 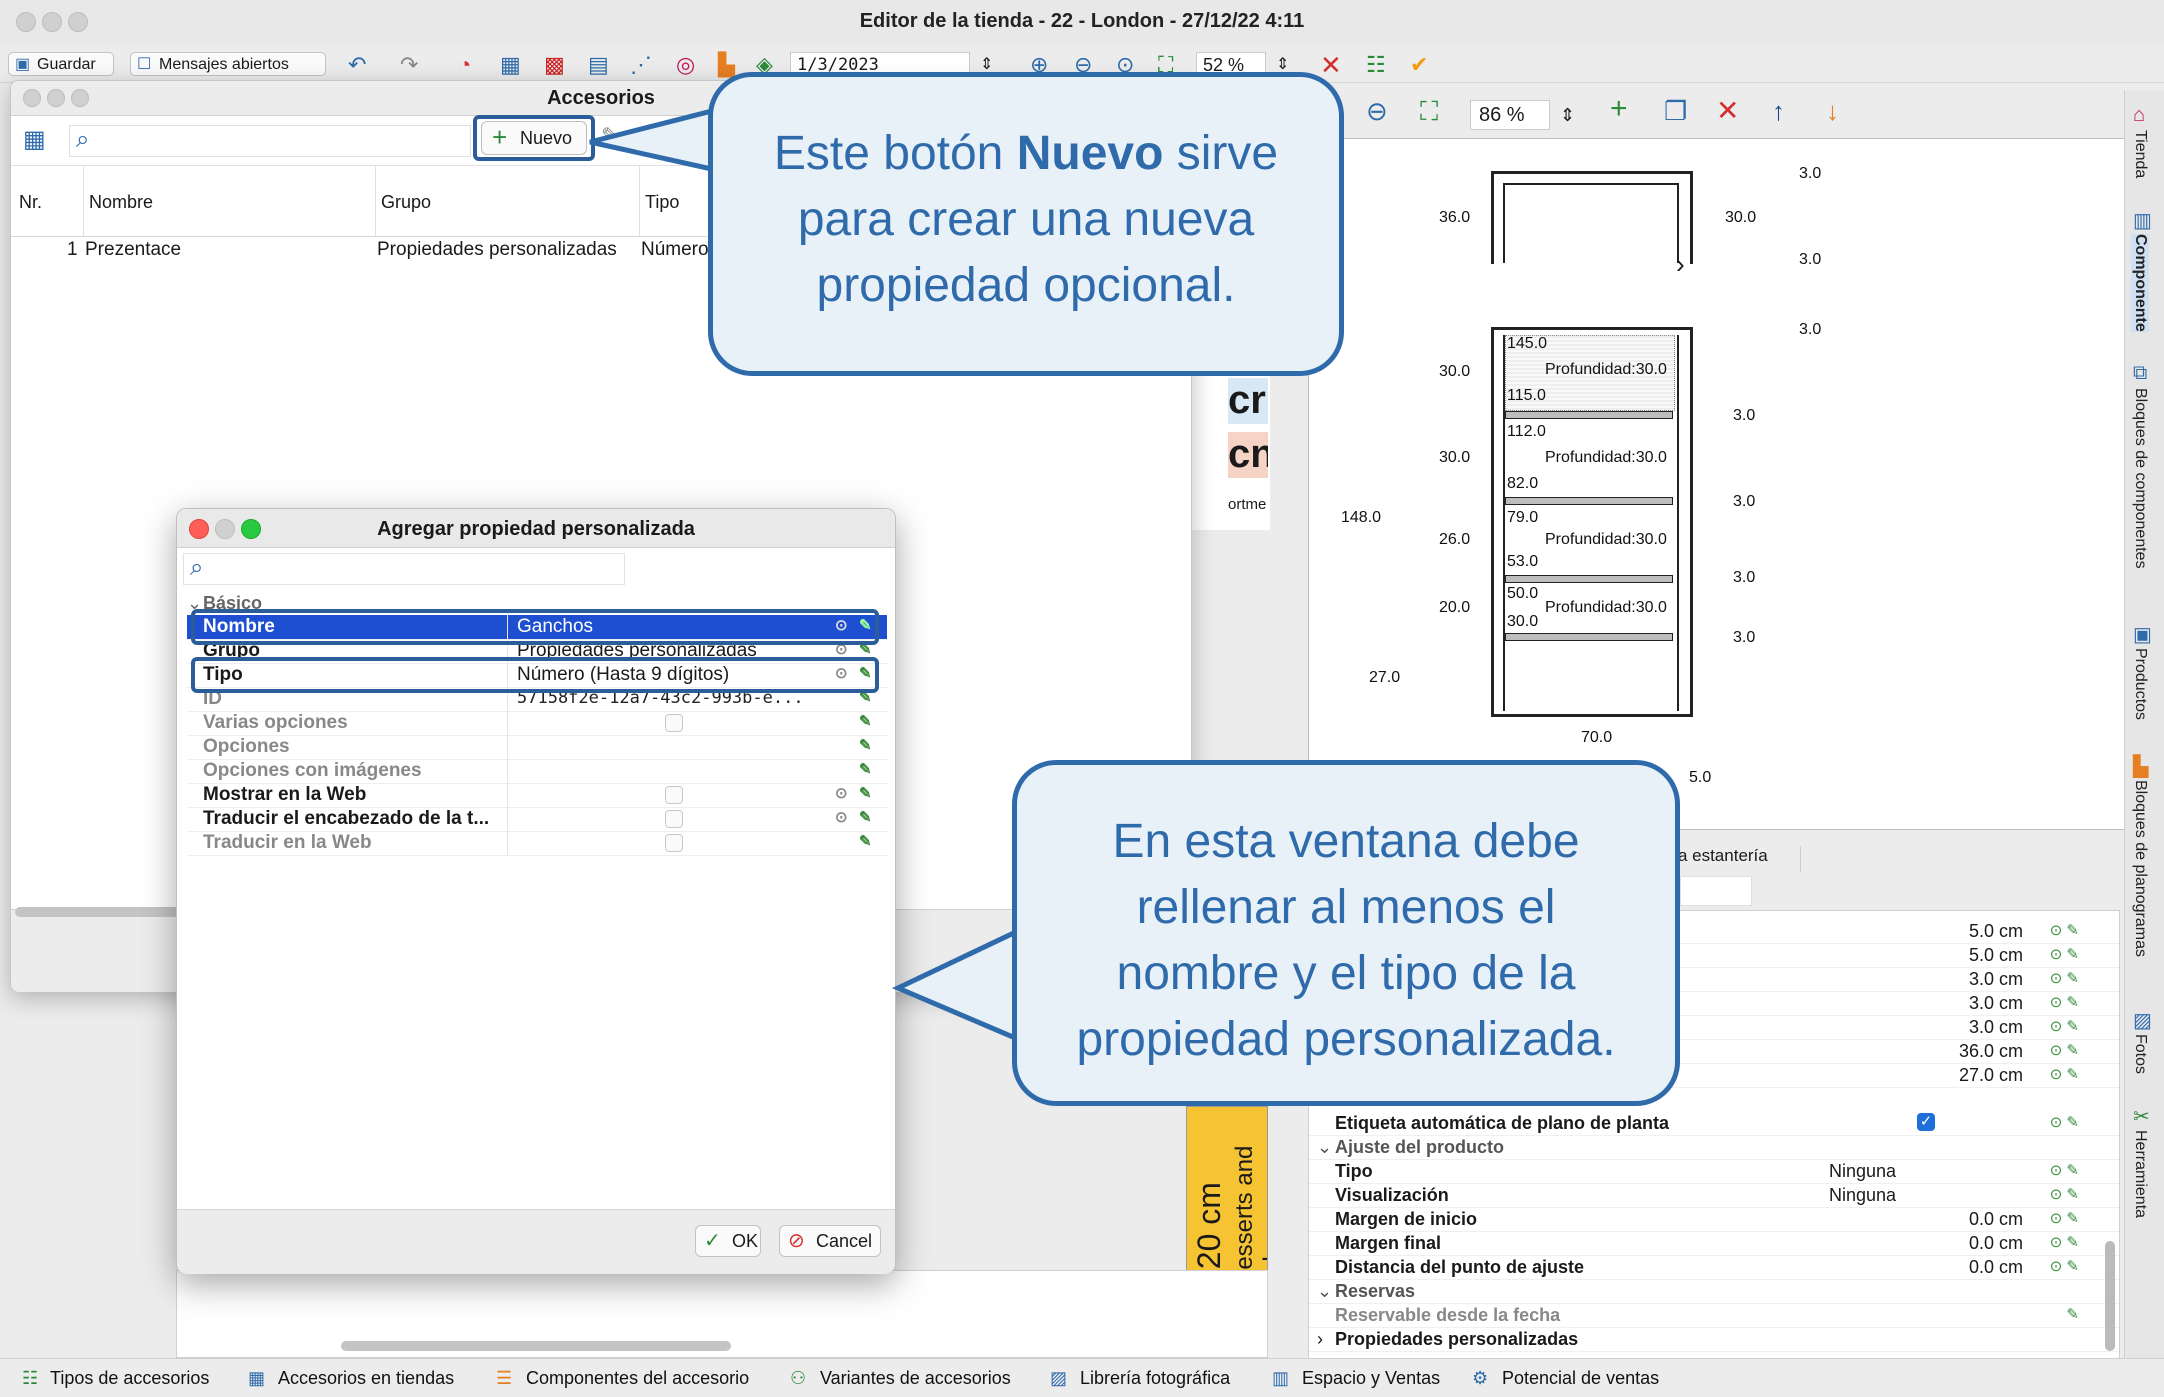 What do you see at coordinates (957, 985) in the screenshot?
I see `callout-pointer-window` at bounding box center [957, 985].